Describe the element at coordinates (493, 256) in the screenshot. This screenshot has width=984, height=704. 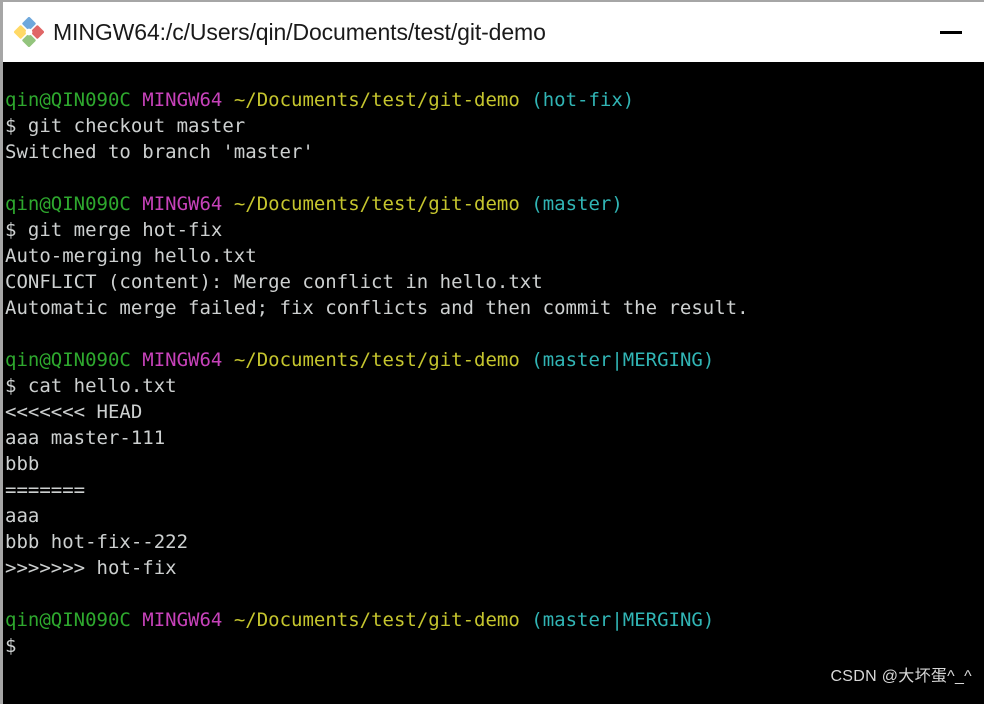
I see `terminal-line-output: Auto-merging hello.txt` at that location.